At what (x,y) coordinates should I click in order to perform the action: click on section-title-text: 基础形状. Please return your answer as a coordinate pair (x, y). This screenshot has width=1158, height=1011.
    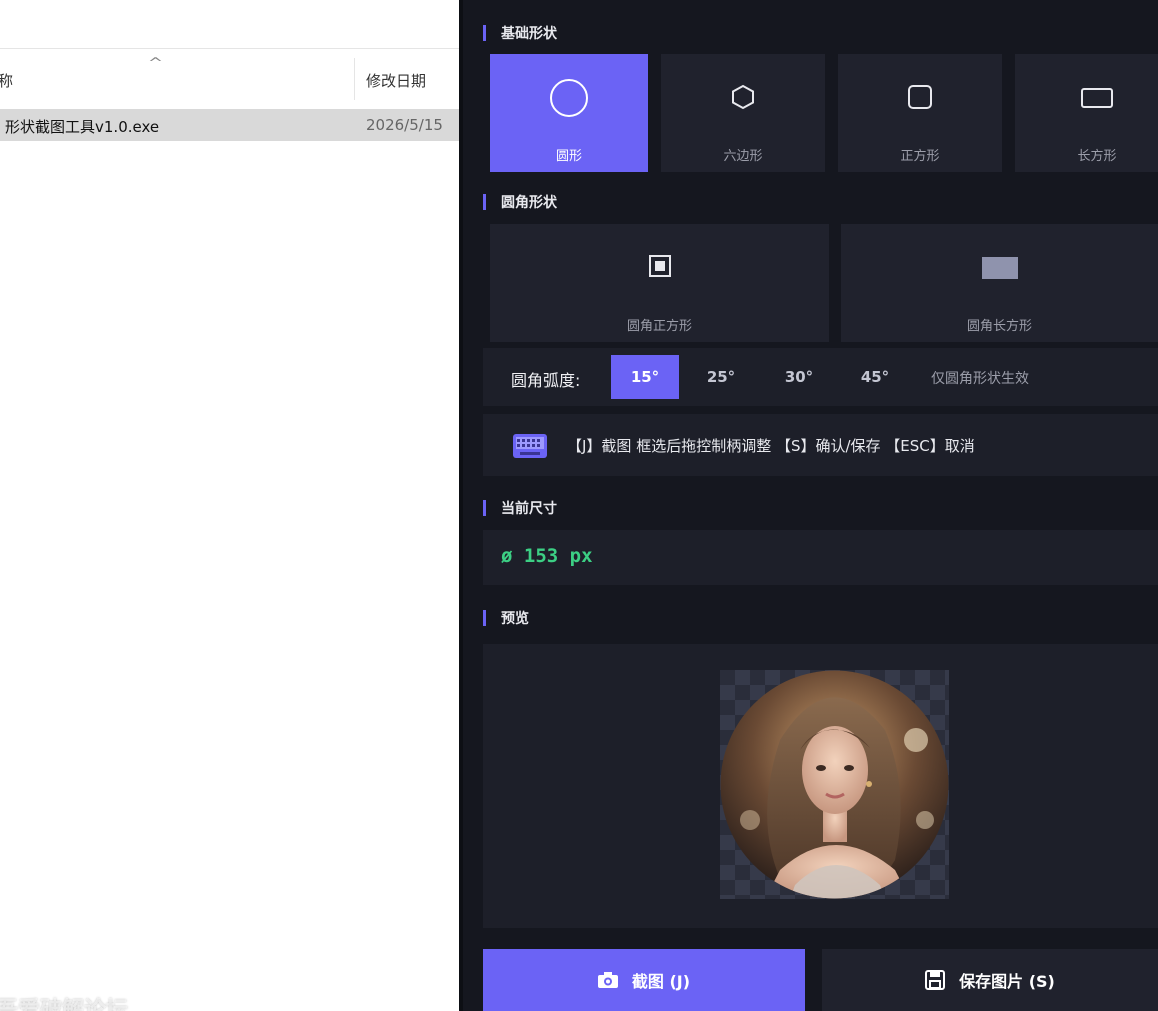
    Looking at the image, I should click on (529, 34).